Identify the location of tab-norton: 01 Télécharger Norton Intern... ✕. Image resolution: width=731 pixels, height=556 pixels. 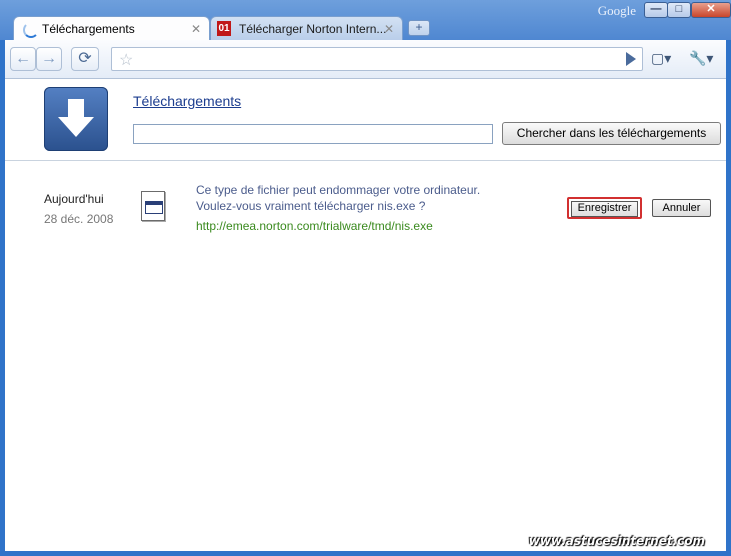
(306, 28).